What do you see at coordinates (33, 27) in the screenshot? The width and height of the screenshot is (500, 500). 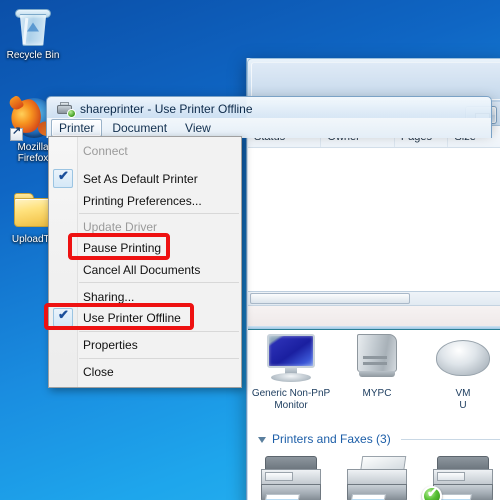 I see `recycle-bin-icon` at bounding box center [33, 27].